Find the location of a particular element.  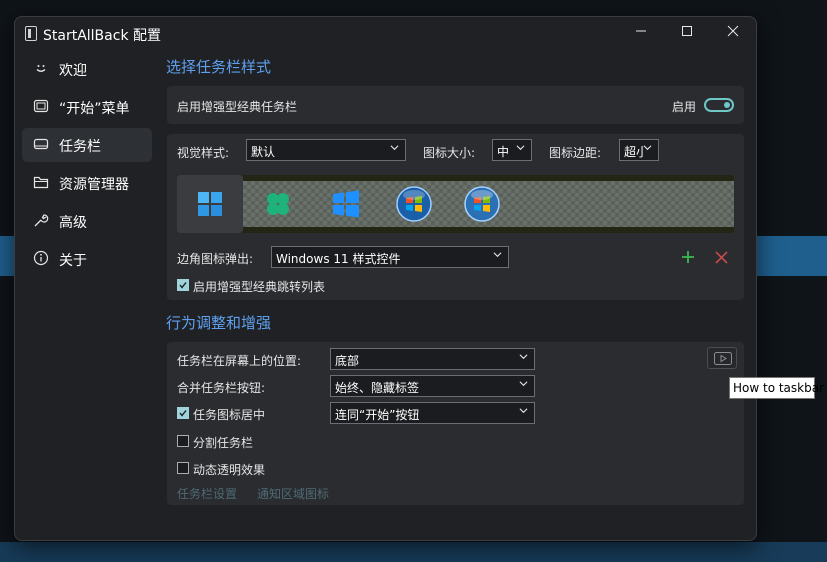

corner-popup-value: Windows 11 样式控件 is located at coordinates (338, 259).